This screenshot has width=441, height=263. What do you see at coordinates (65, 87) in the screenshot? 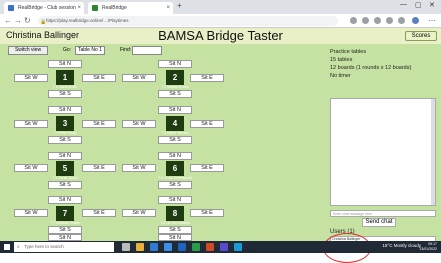
I see `table-names: T 1 Carol Smith` at bounding box center [65, 87].